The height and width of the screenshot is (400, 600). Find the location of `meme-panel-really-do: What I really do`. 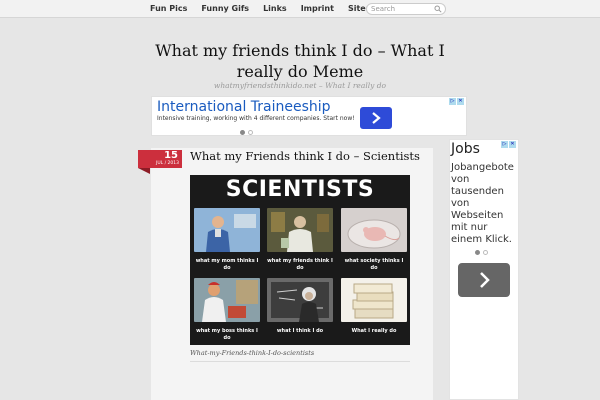

meme-panel-really-do: What I really do is located at coordinates (374, 306).